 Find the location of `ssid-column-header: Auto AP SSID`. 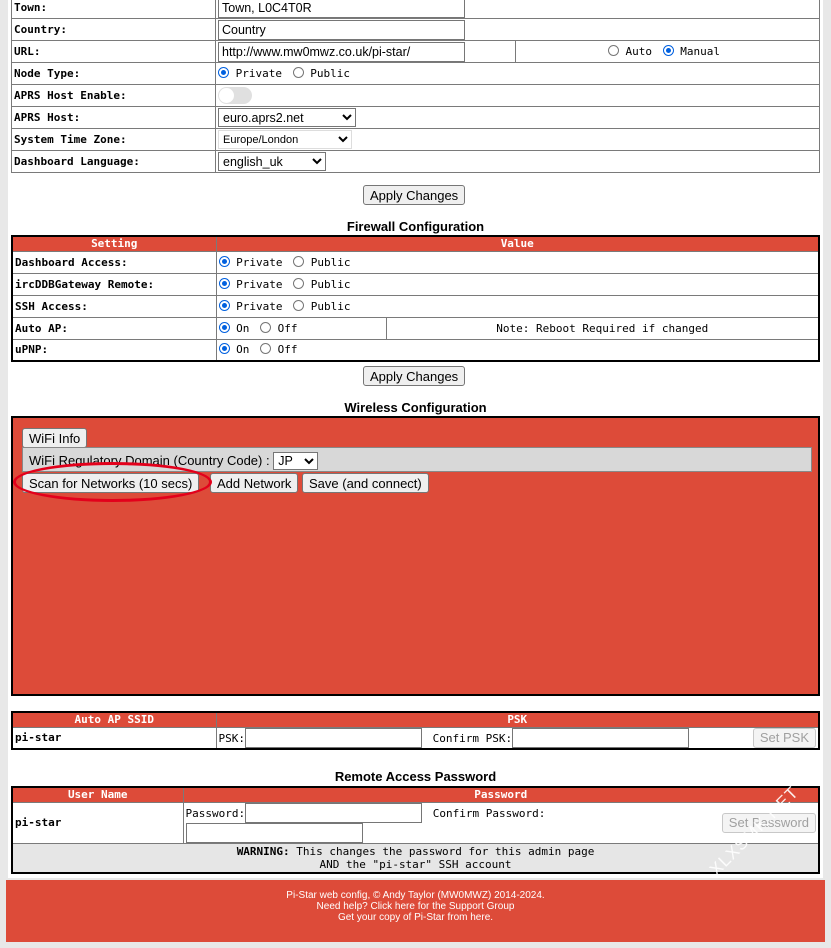

ssid-column-header: Auto AP SSID is located at coordinates (114, 719).